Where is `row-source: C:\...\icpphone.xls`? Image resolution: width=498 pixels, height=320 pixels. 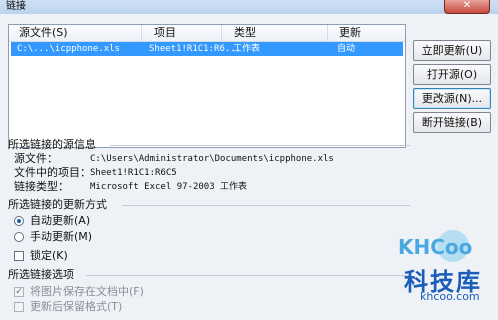
row-source: C:\...\icpphone.xls is located at coordinates (68, 49).